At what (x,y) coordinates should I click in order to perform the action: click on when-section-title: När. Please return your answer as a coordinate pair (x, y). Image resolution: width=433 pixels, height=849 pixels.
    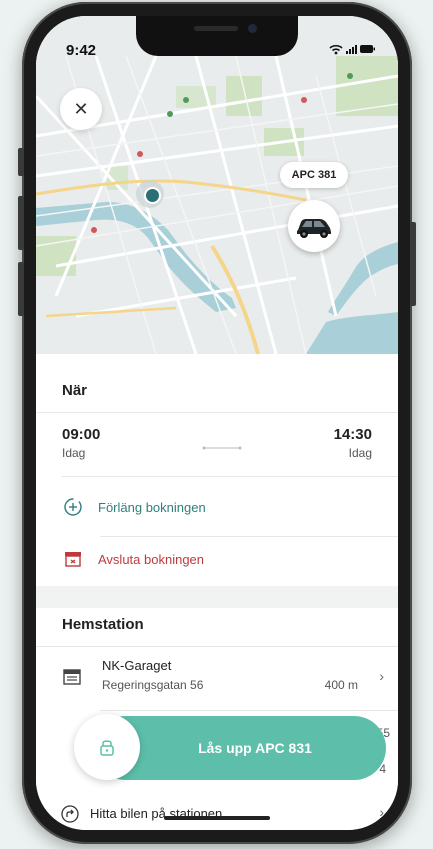
    Looking at the image, I should click on (75, 390).